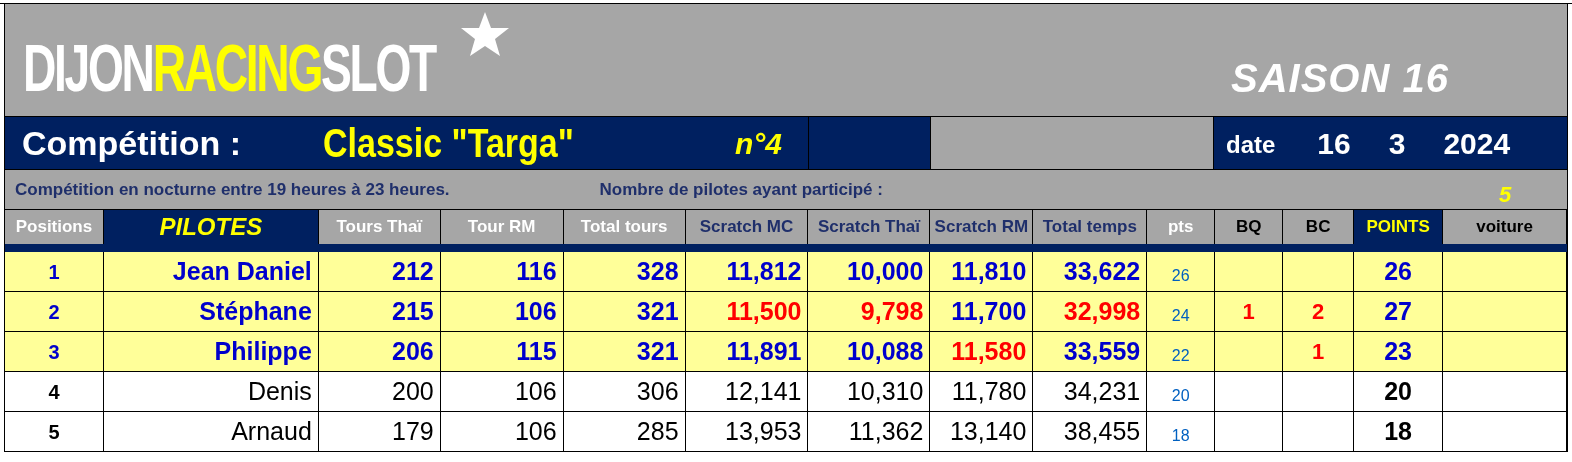 Image resolution: width=1572 pixels, height=462 pixels. I want to click on points-cell-text: 26, so click(1398, 271).